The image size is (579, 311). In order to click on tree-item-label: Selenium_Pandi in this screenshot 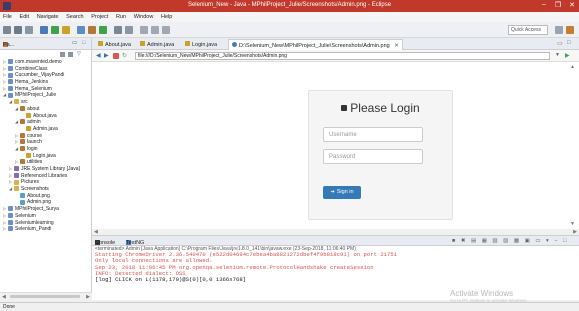, I will do `click(33, 229)`.